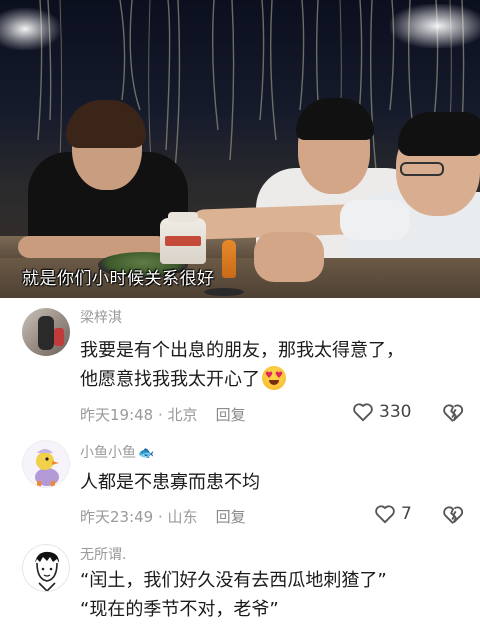 This screenshot has width=480, height=640. What do you see at coordinates (182, 517) in the screenshot?
I see `comment-location: 山东` at bounding box center [182, 517].